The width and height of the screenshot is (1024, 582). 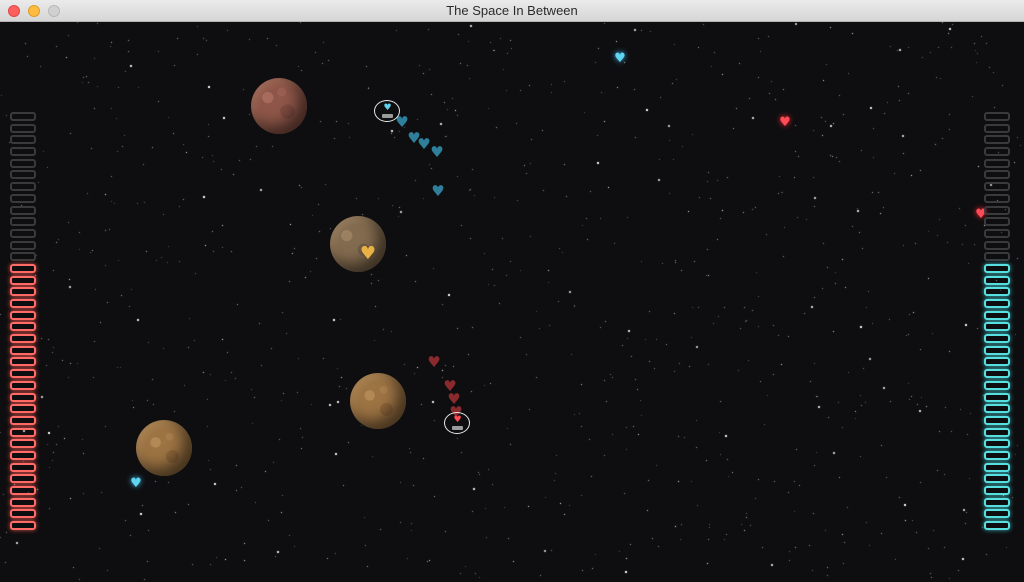 I want to click on title-bar: The Space In Between, so click(x=512, y=11).